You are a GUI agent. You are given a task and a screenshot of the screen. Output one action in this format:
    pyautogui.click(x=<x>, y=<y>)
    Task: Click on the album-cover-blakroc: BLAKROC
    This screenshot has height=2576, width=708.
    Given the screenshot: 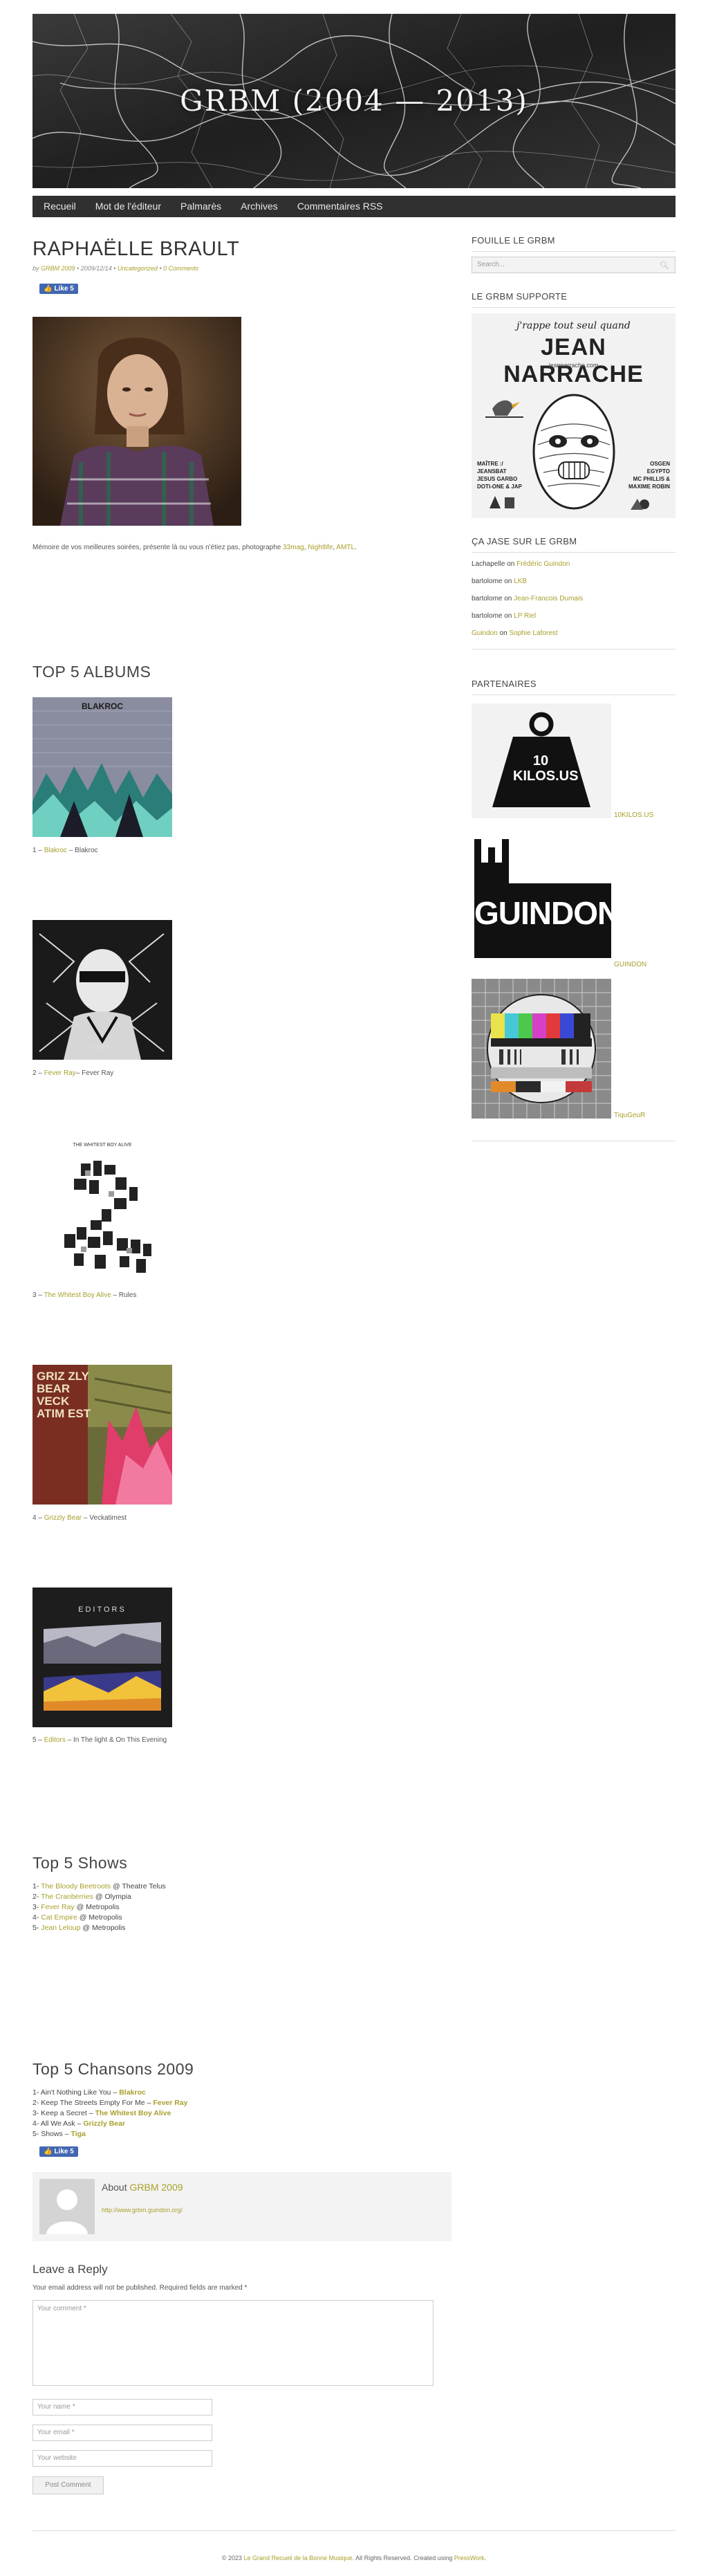 What is the action you would take?
    pyautogui.click(x=102, y=768)
    